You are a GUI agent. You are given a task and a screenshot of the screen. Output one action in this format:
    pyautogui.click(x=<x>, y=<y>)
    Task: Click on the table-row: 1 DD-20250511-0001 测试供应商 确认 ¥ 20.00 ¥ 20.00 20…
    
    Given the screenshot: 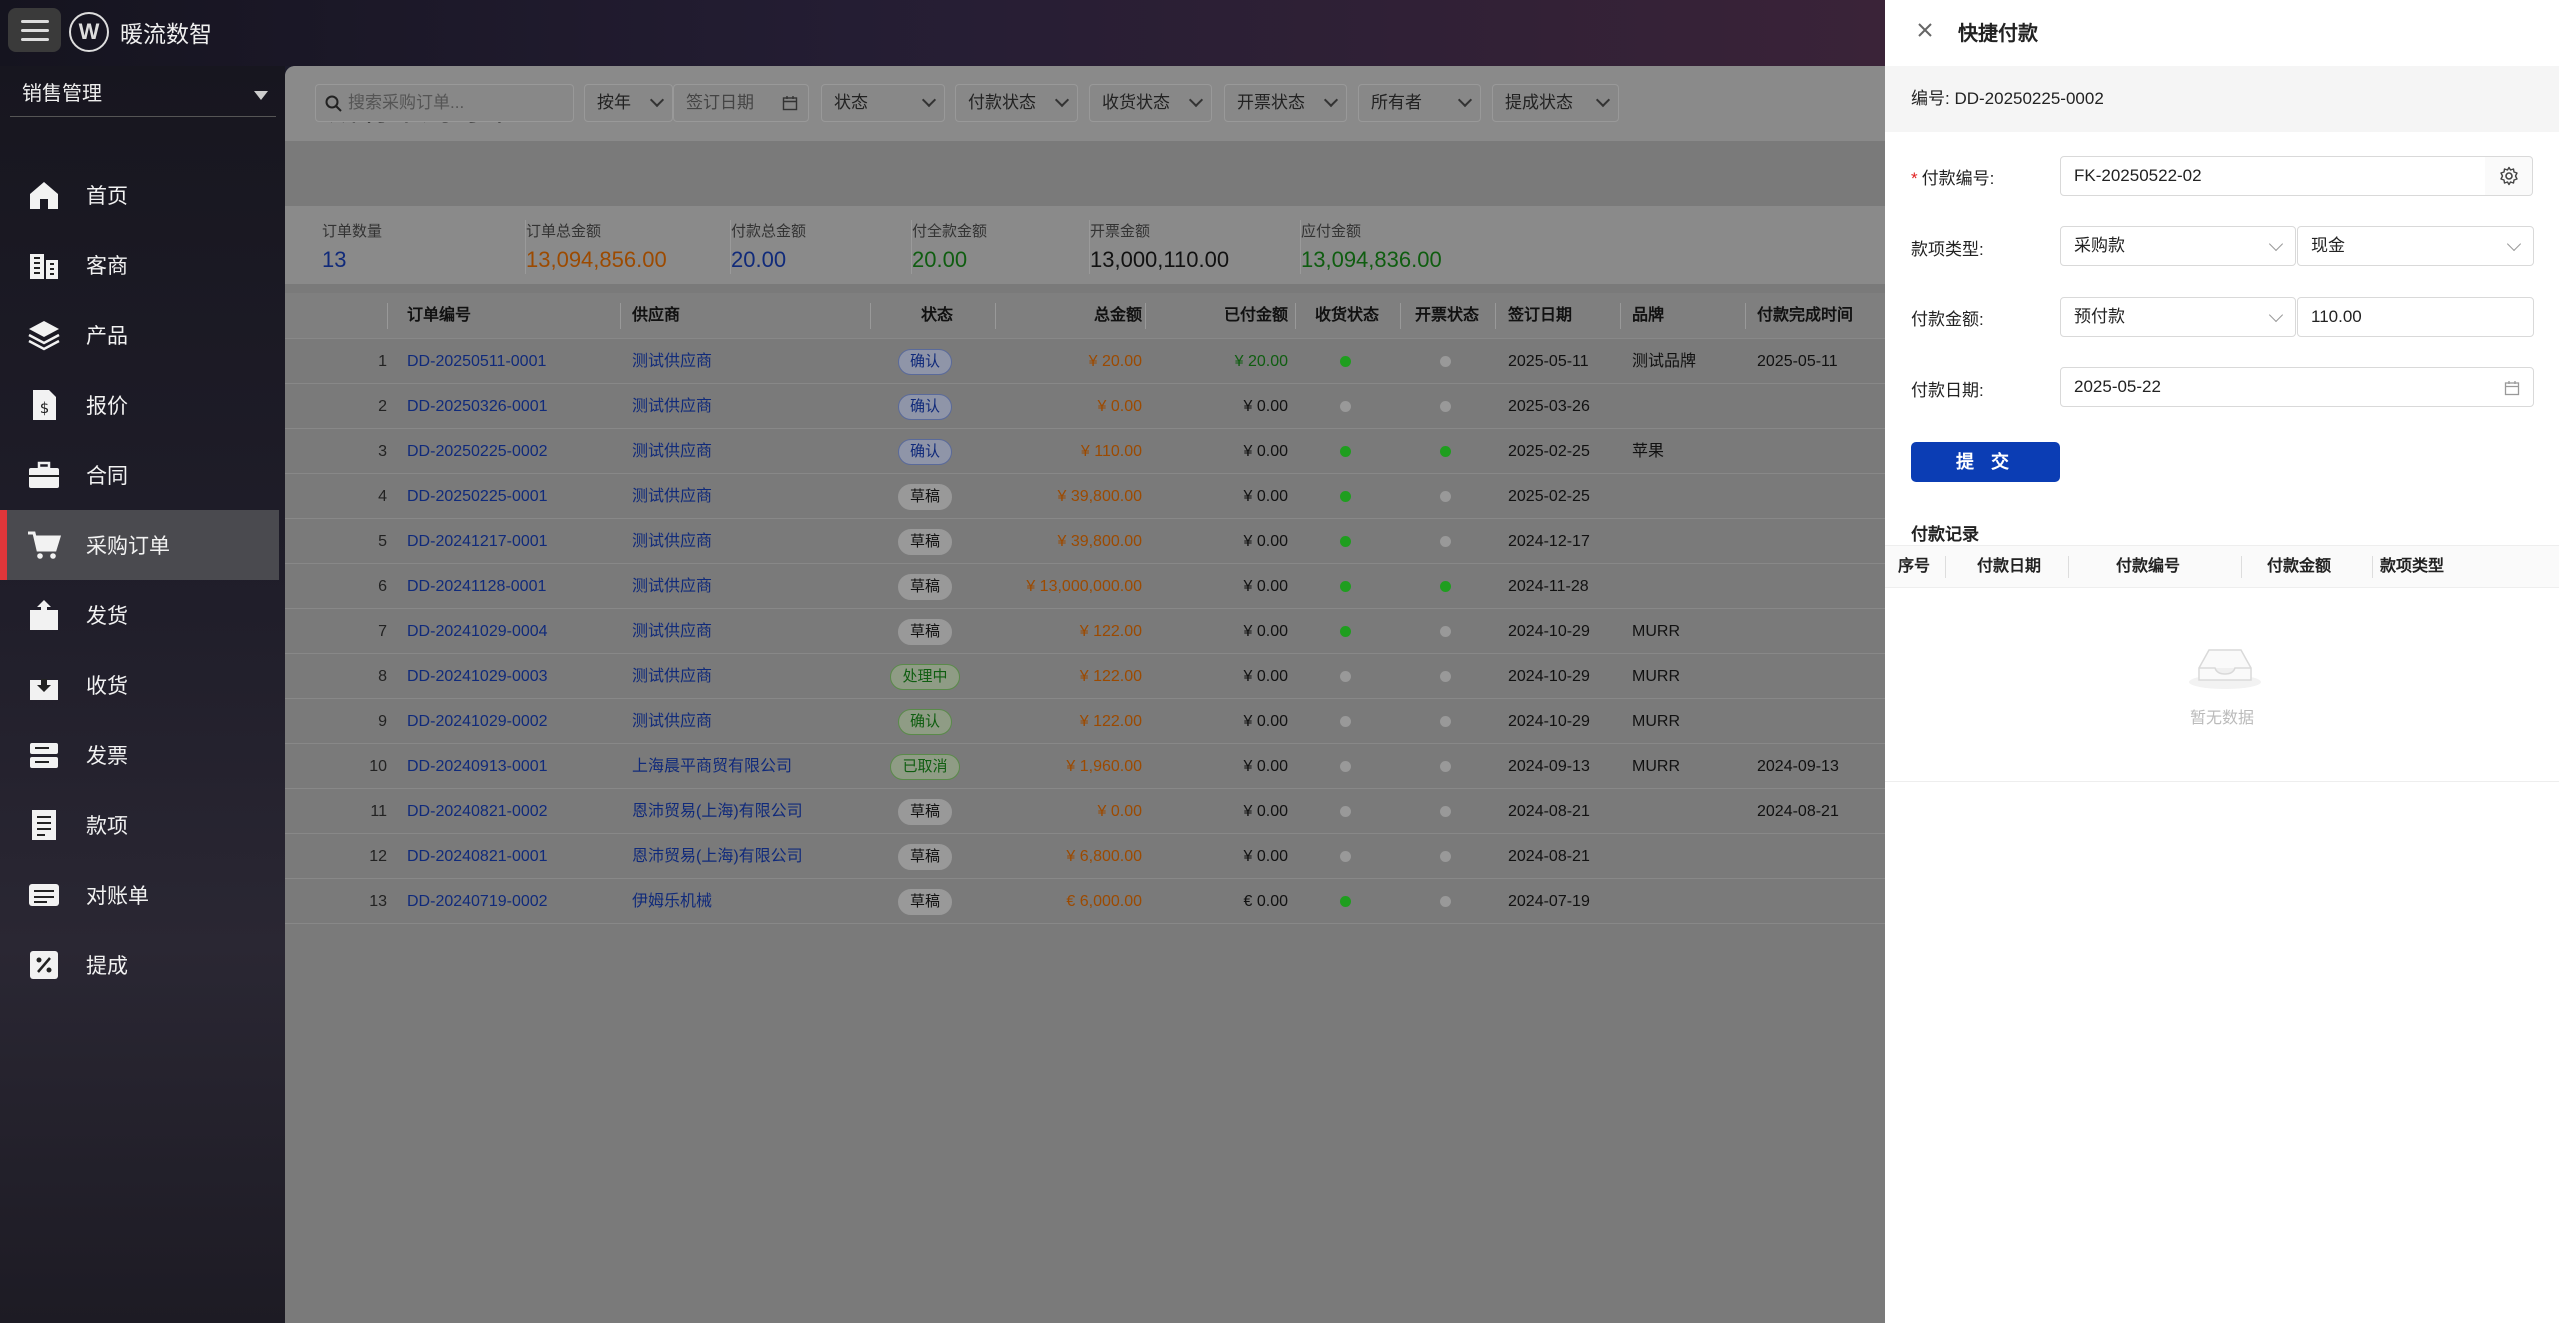 What is the action you would take?
    pyautogui.click(x=1085, y=361)
    